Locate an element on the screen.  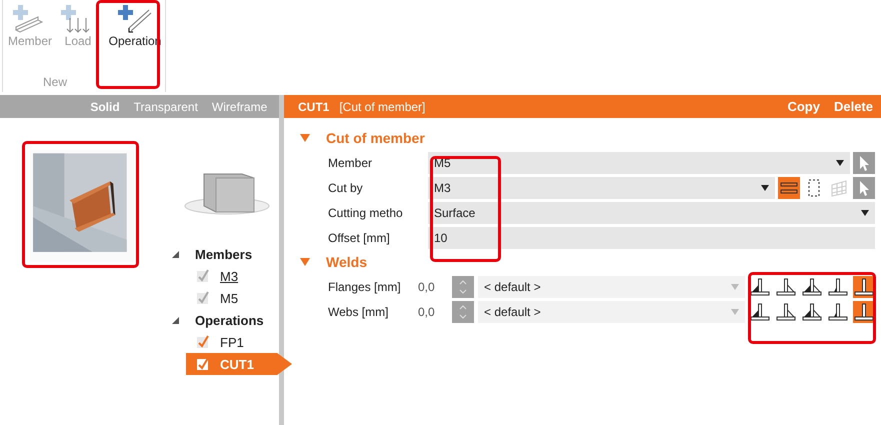
field-label: Offset [mm] is located at coordinates (359, 237).